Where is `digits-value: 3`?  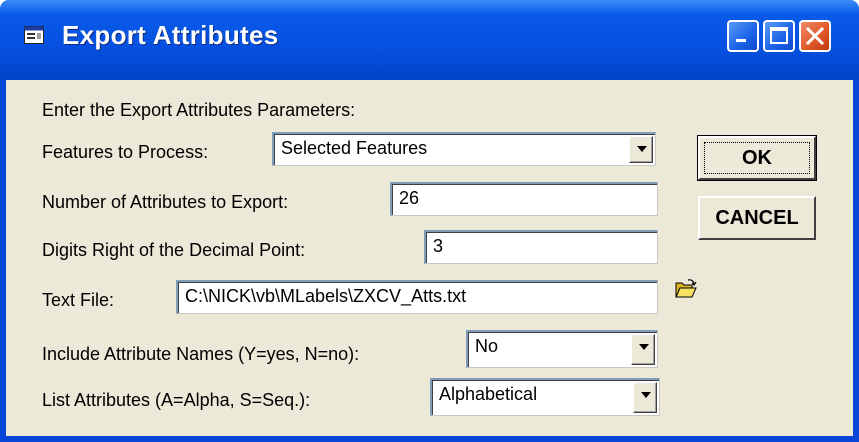 digits-value: 3 is located at coordinates (438, 246).